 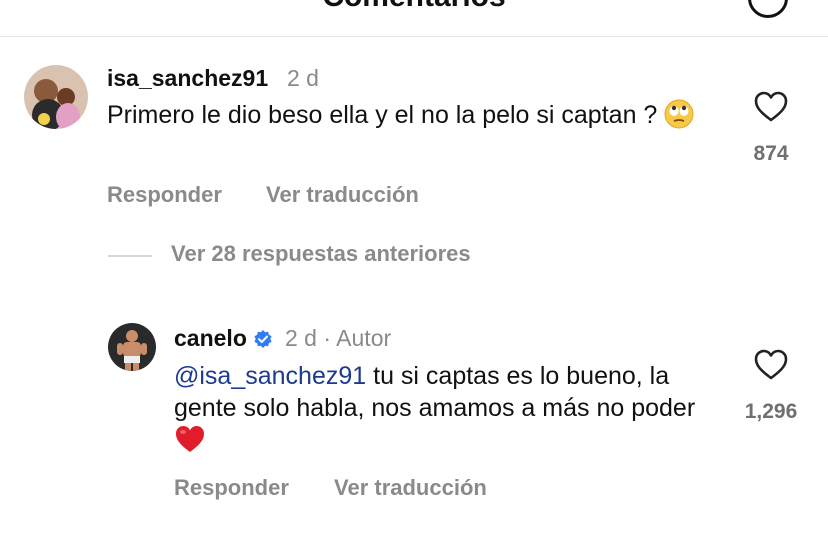 I want to click on reply-username-text: canelo, so click(x=210, y=338).